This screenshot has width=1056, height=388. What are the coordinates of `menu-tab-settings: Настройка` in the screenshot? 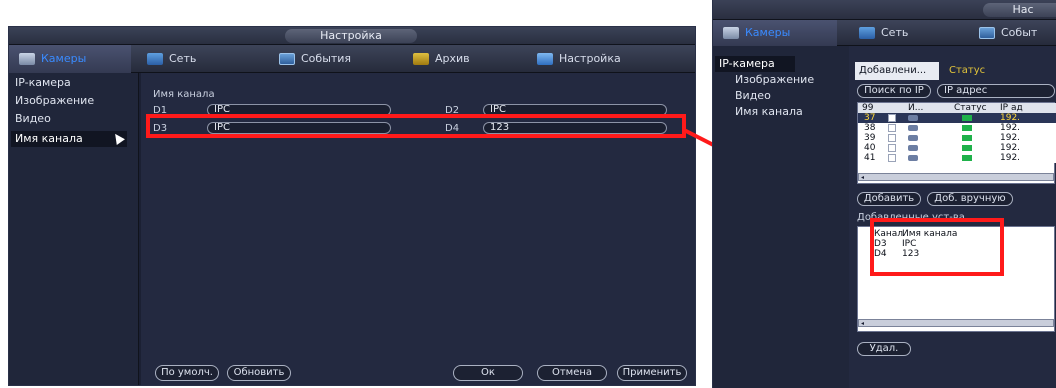 It's located at (592, 59).